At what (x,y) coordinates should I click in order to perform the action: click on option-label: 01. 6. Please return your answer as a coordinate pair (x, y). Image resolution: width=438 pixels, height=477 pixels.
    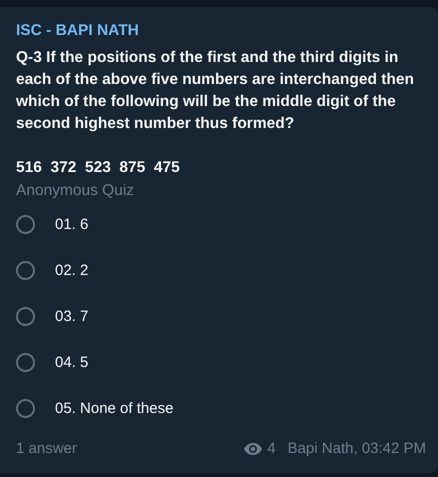
    Looking at the image, I should click on (71, 224).